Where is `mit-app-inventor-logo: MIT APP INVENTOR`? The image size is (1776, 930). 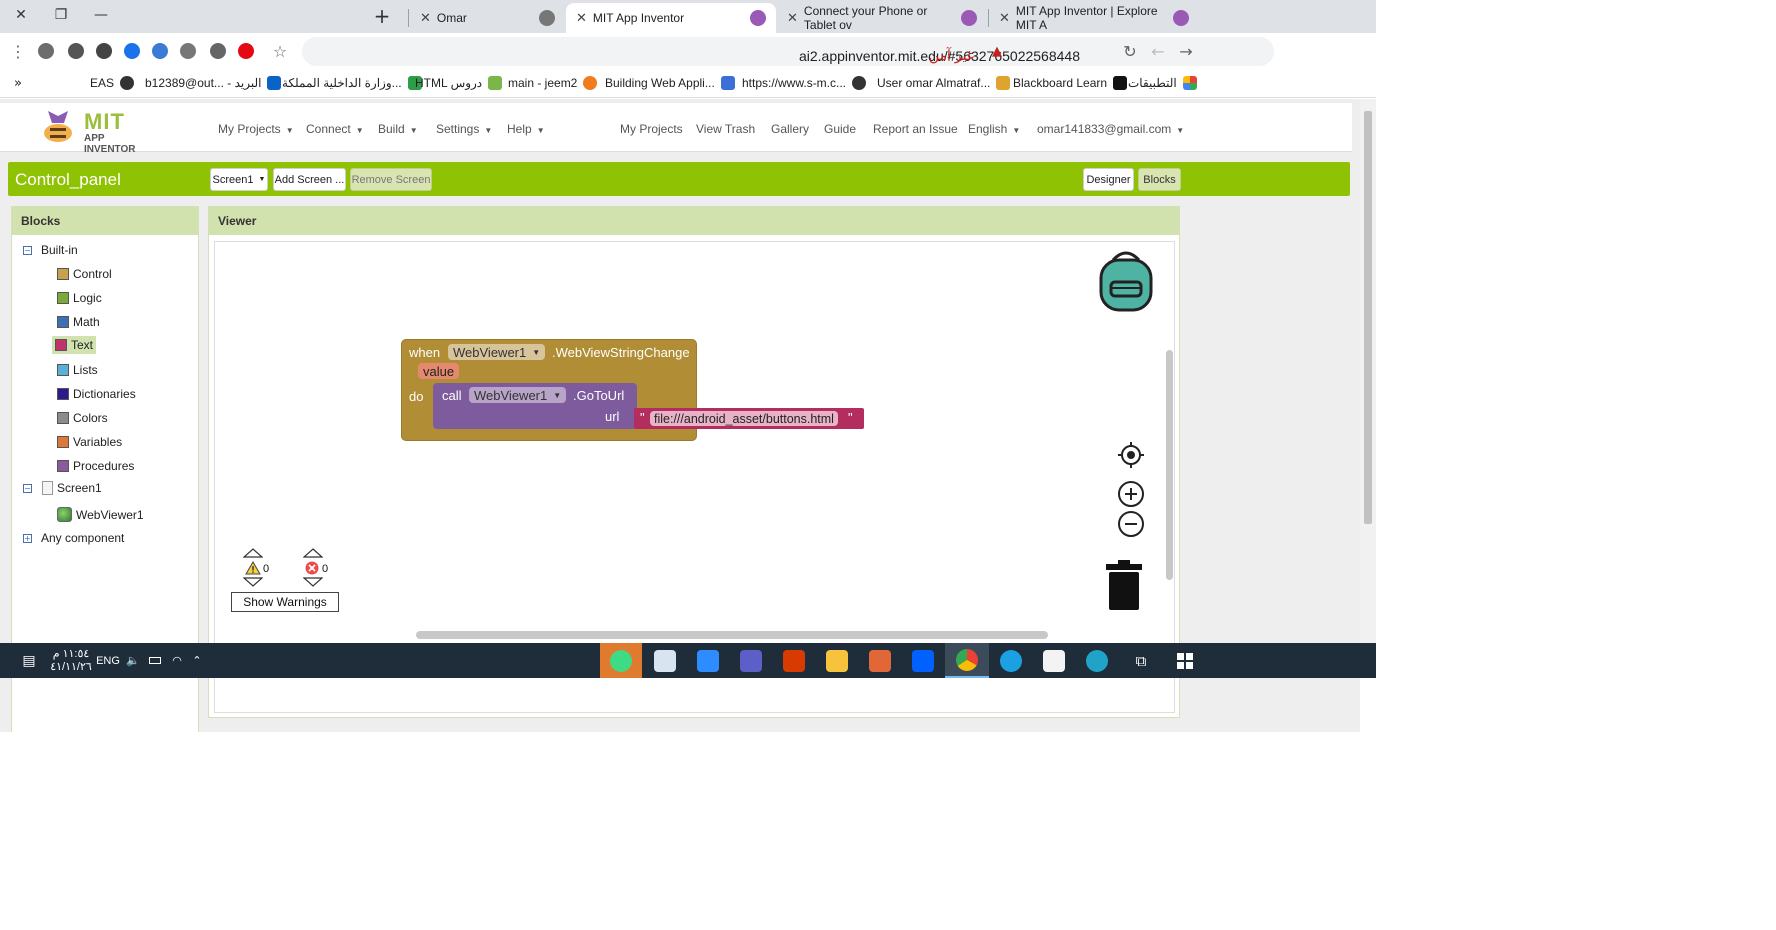
mit-app-inventor-logo: MIT APP INVENTOR is located at coordinates (98, 131).